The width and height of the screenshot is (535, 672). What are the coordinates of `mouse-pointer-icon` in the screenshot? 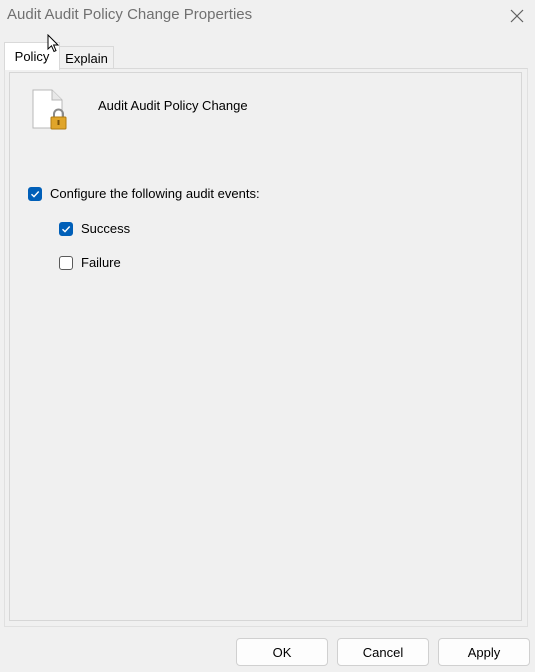 It's located at (53, 43).